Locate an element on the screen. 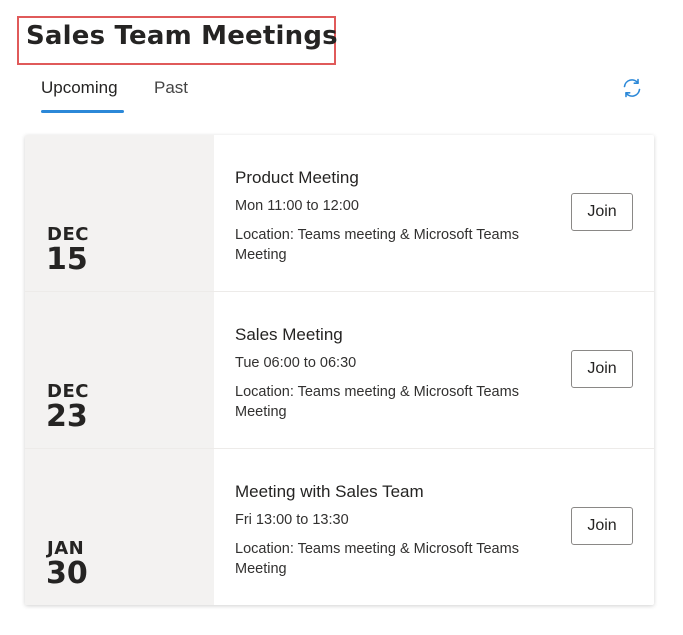 This screenshot has height=635, width=683. date-column: DEC 23 is located at coordinates (119, 370).